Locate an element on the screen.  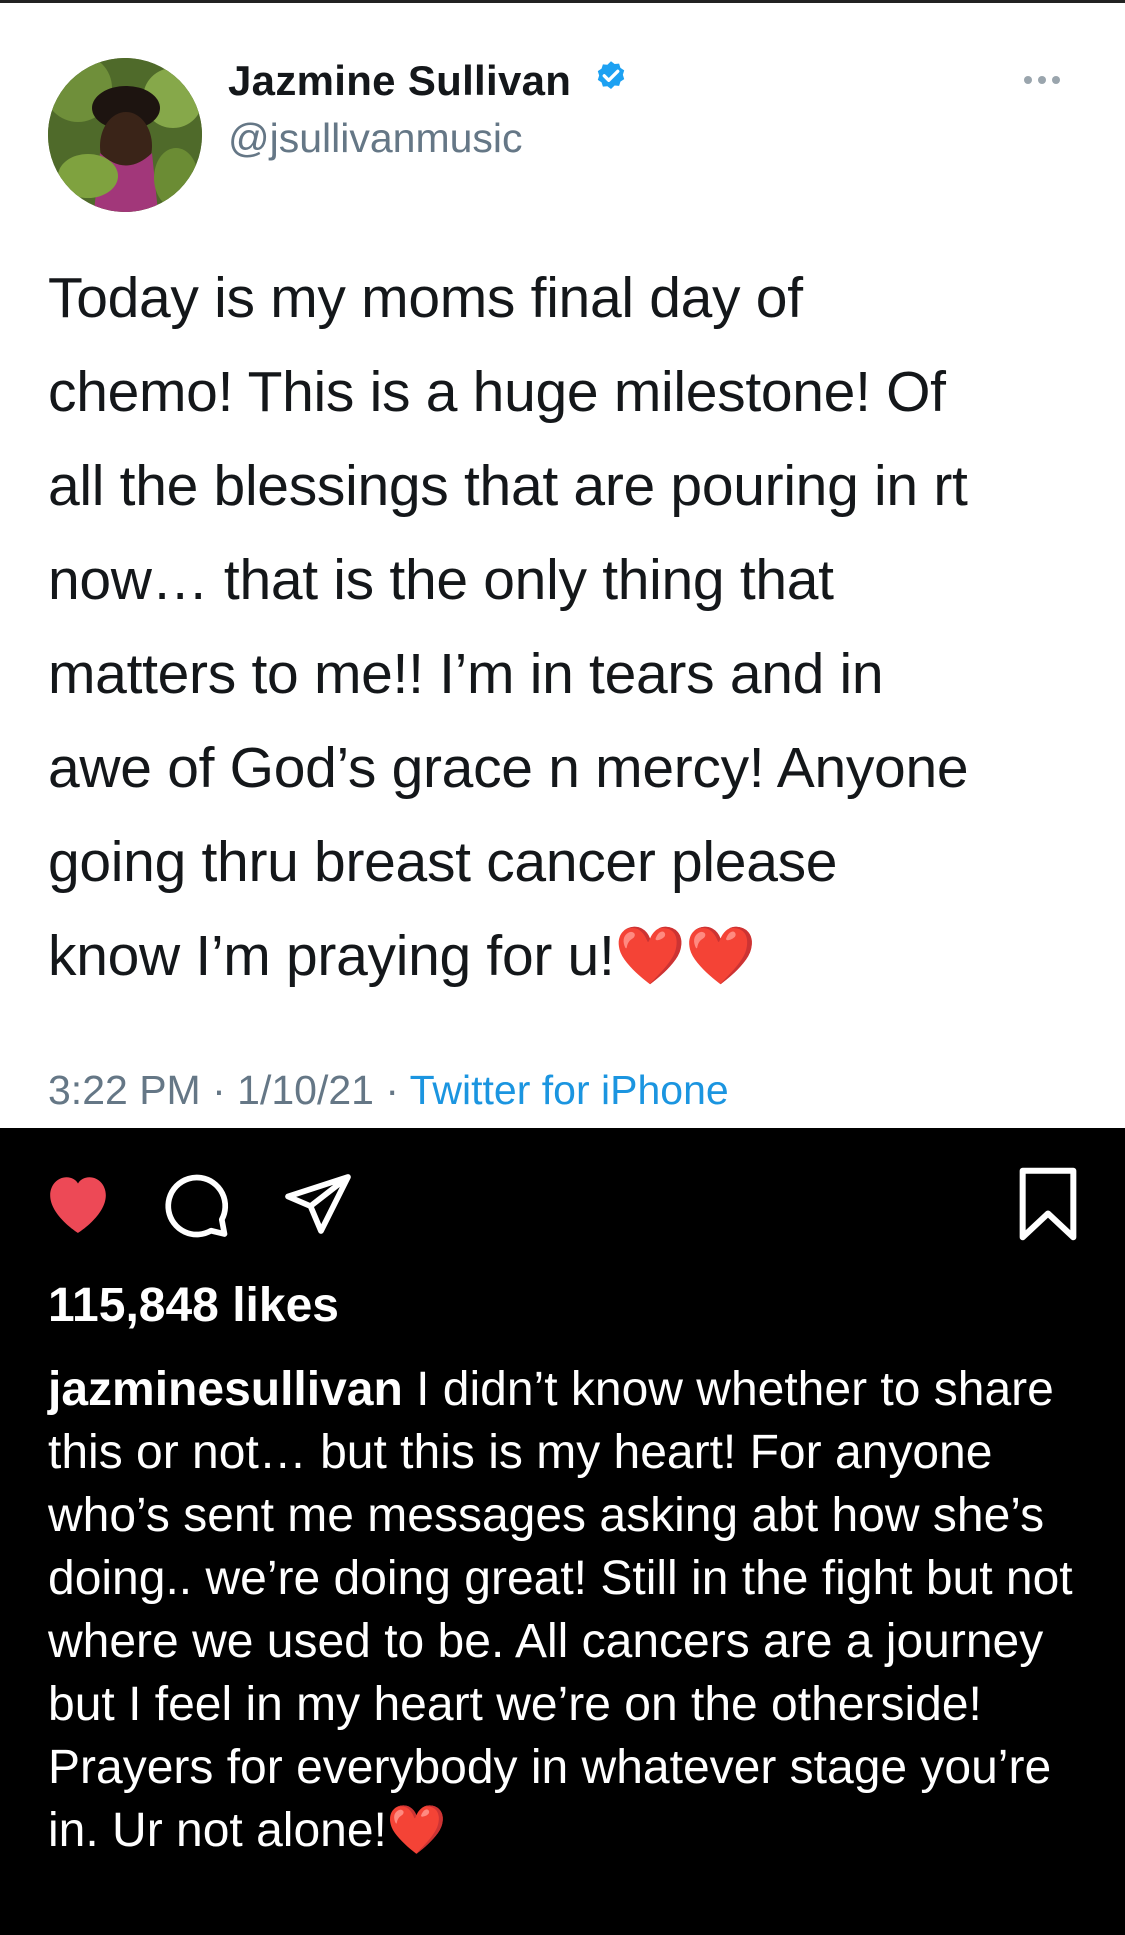
like-heart-icon is located at coordinates (78, 1204).